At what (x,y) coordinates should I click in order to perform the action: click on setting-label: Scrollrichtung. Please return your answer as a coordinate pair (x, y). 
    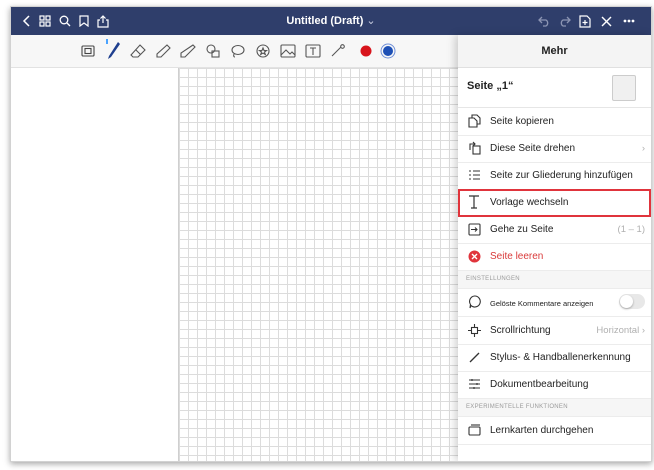
    Looking at the image, I should click on (520, 330).